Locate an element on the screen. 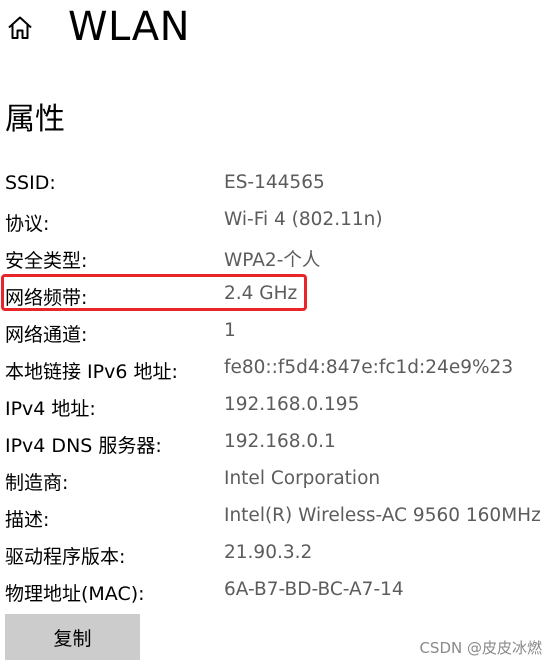  property-value: fe80::f5d4:847e:fc1d:24e9%23 is located at coordinates (369, 367).